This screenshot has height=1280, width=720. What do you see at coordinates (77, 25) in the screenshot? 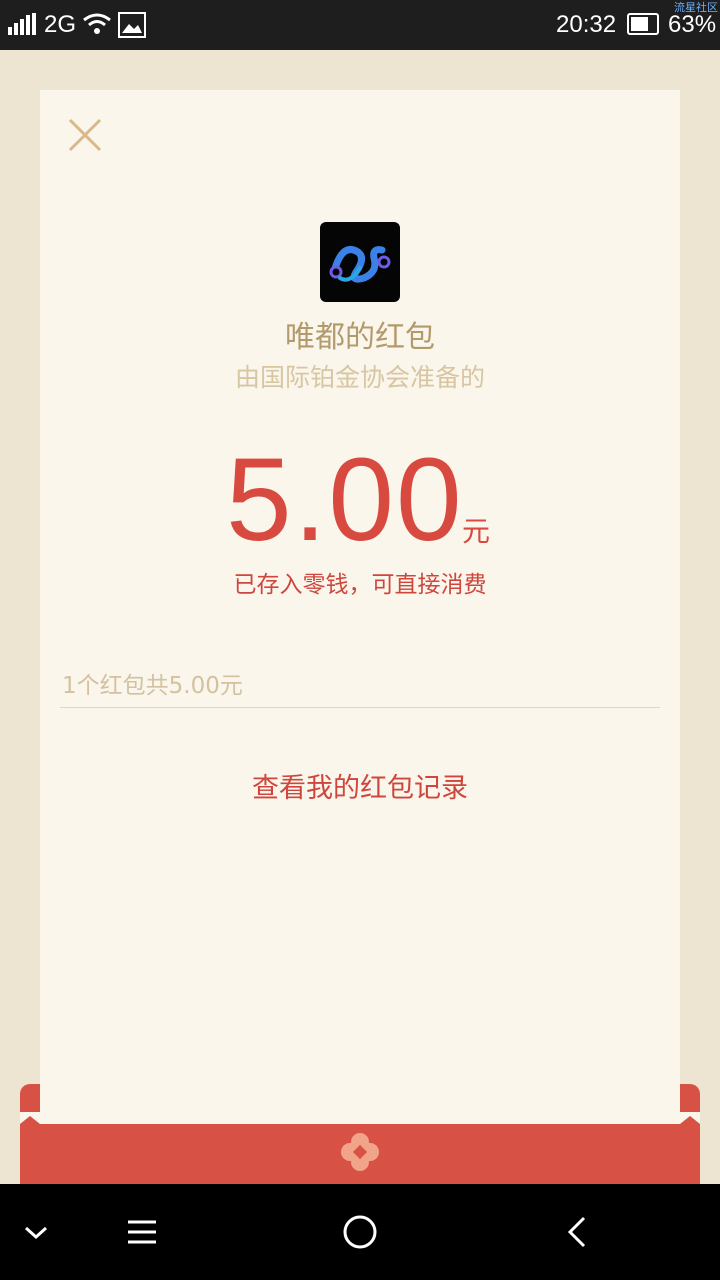
I see `status-bar-left: 2G` at bounding box center [77, 25].